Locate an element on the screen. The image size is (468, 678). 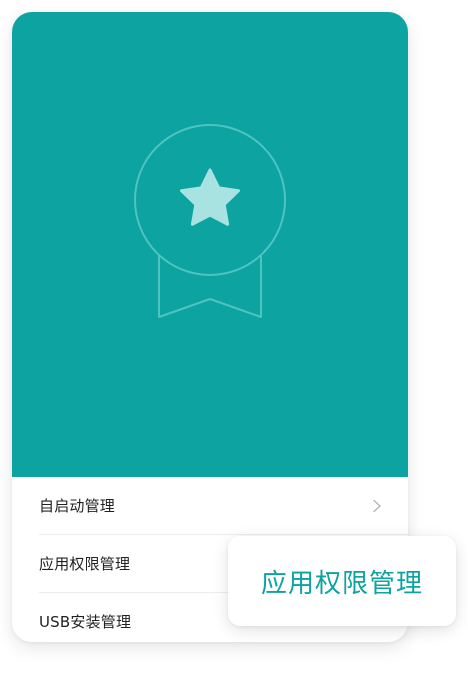
award-ribbon-star-icon is located at coordinates (210, 221).